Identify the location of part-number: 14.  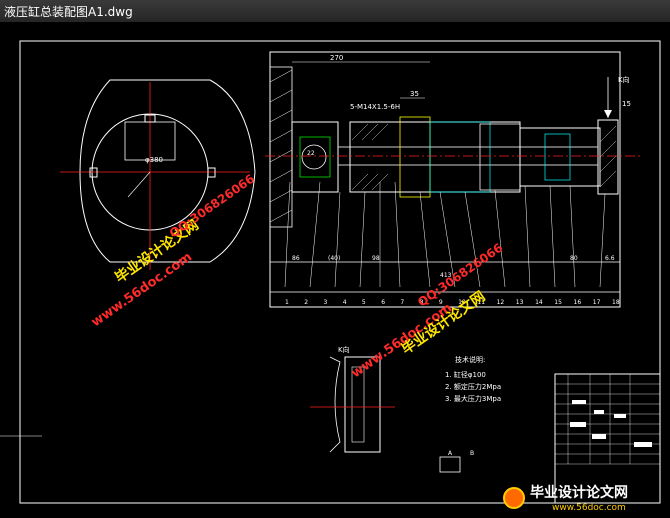
(539, 302).